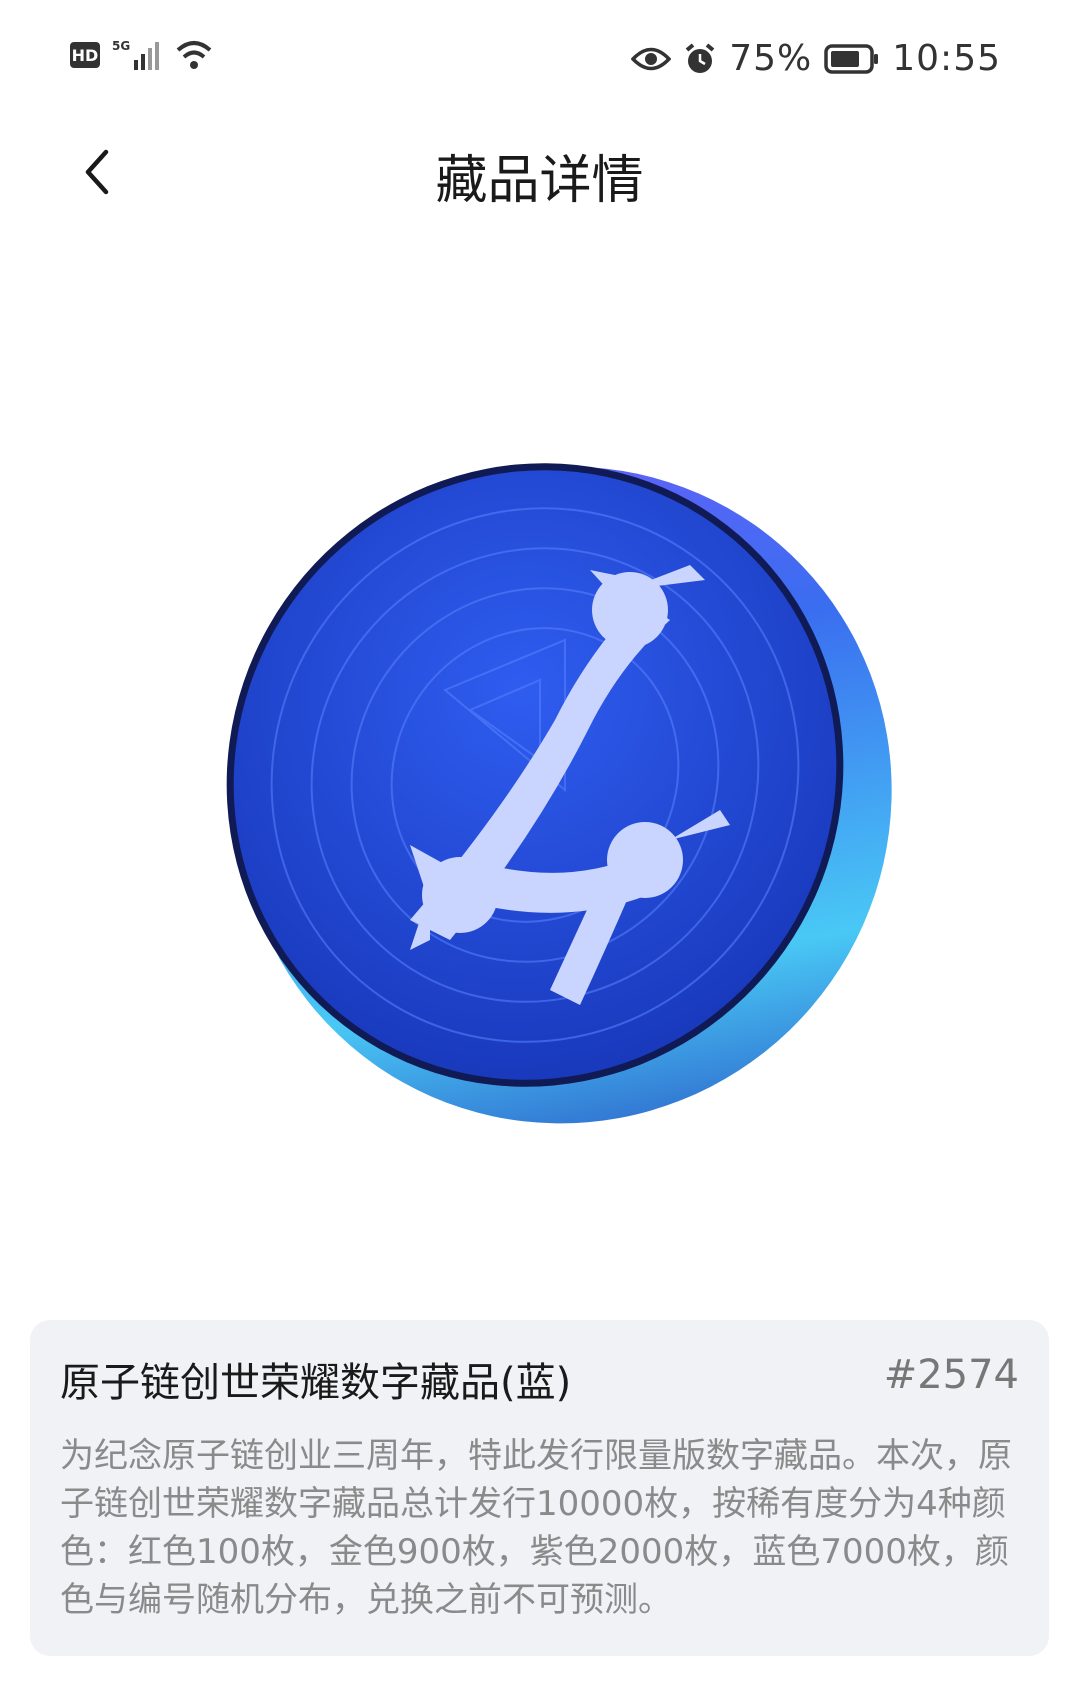  What do you see at coordinates (539, 60) in the screenshot?
I see `status-bar: HD 5G 75% 10:55` at bounding box center [539, 60].